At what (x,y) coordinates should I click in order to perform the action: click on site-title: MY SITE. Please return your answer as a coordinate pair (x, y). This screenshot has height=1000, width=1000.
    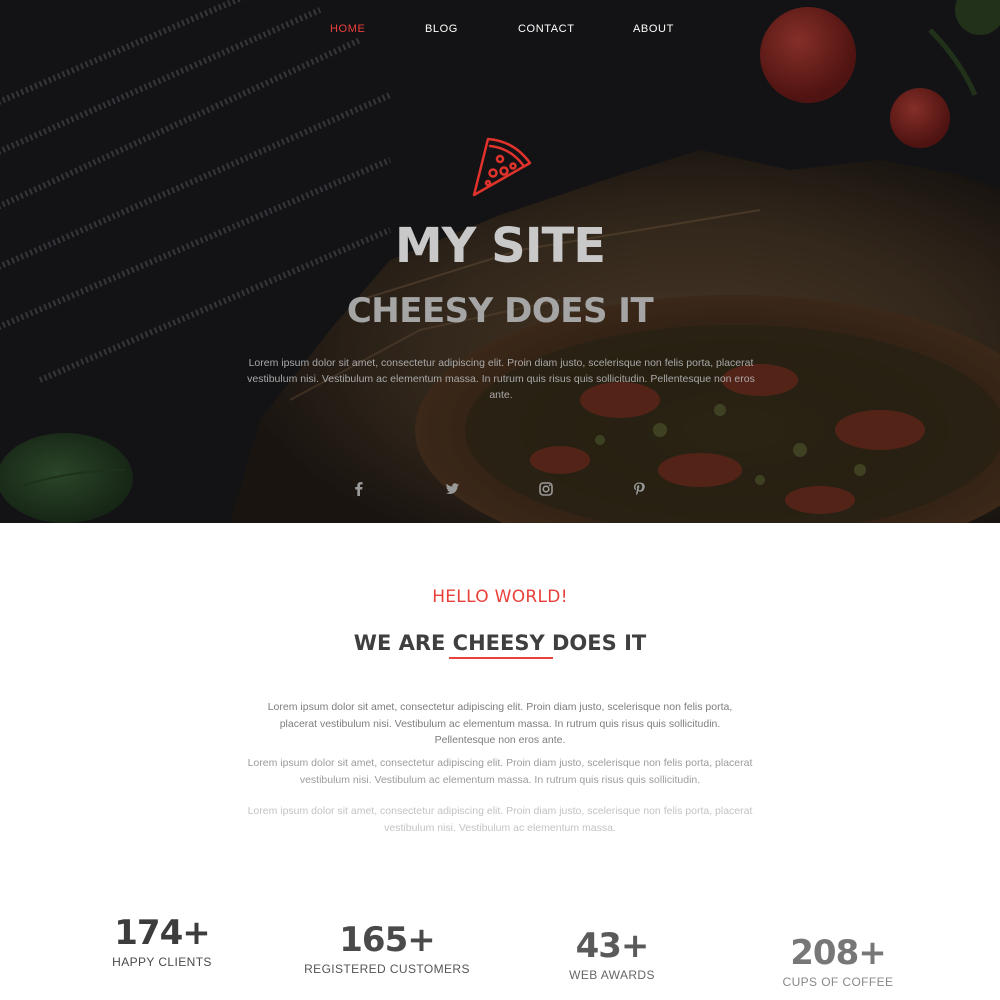
    Looking at the image, I should click on (500, 246).